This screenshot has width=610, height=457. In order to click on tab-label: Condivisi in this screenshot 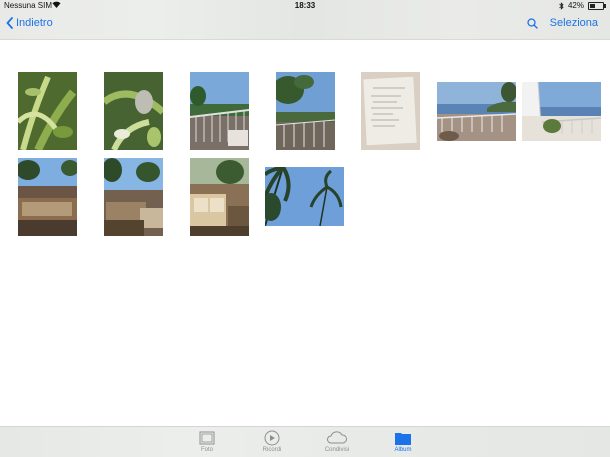, I will do `click(337, 450)`.